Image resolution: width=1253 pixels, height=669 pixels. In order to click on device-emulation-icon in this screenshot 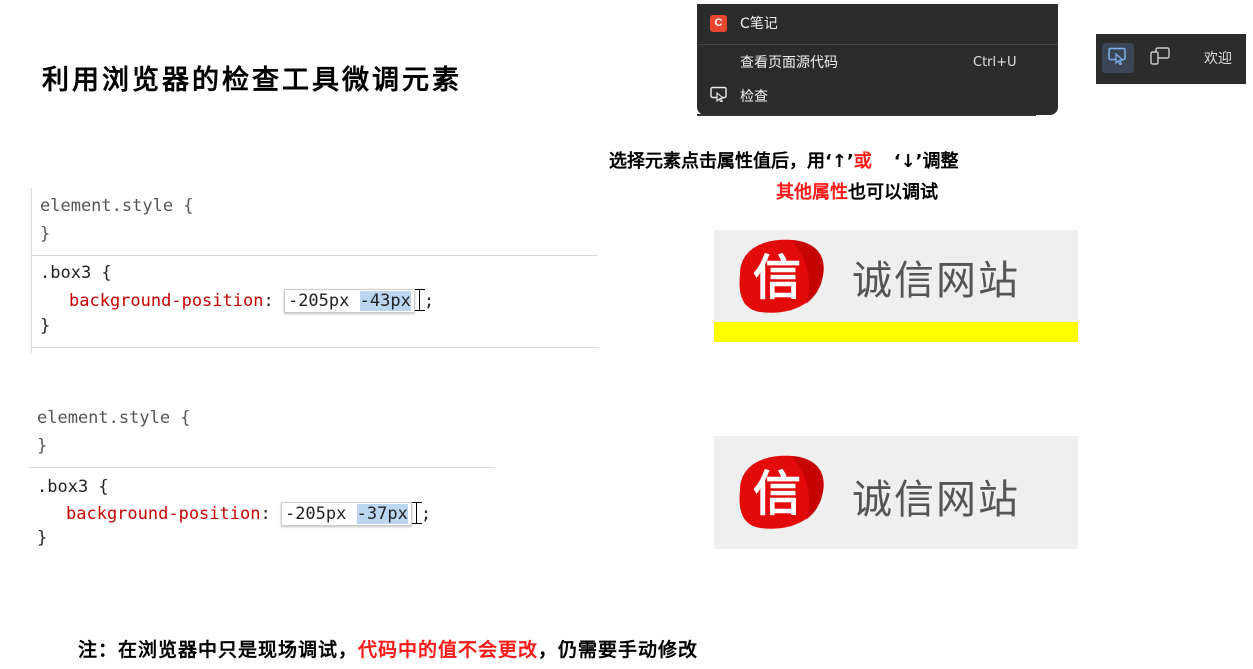, I will do `click(1160, 58)`.